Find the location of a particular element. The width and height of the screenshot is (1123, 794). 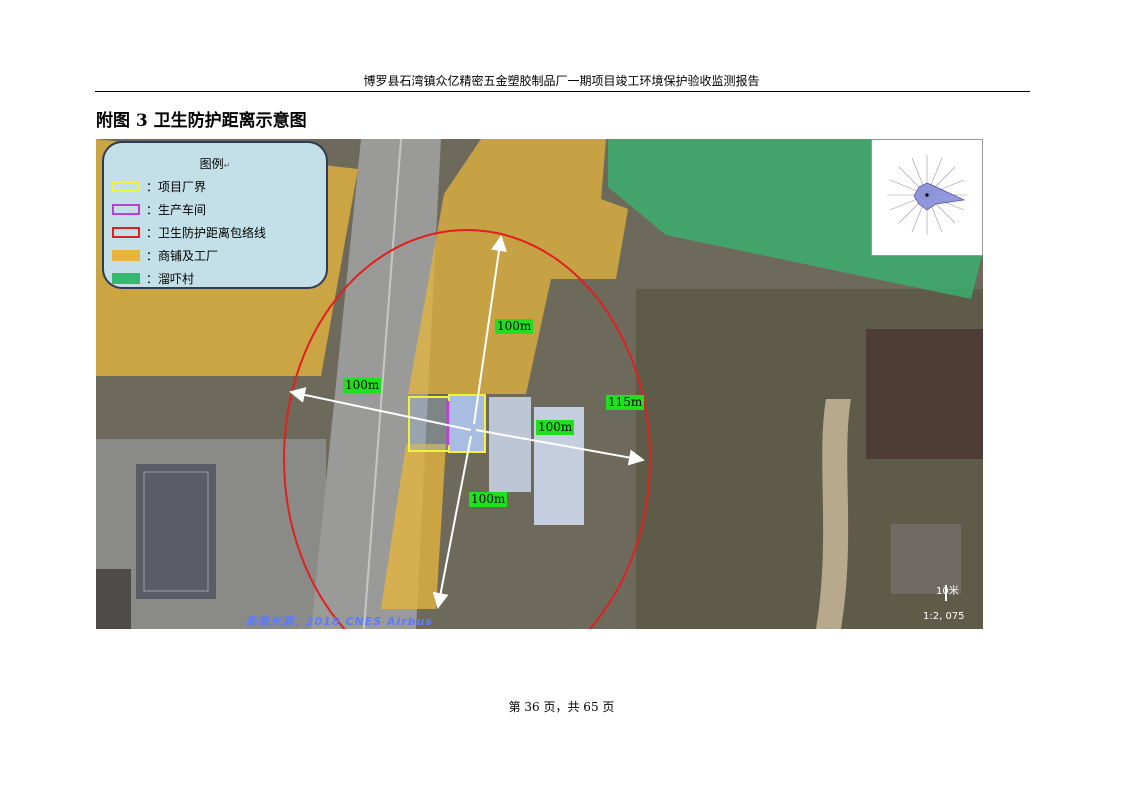

legend-swatch-workshop is located at coordinates (126, 209).